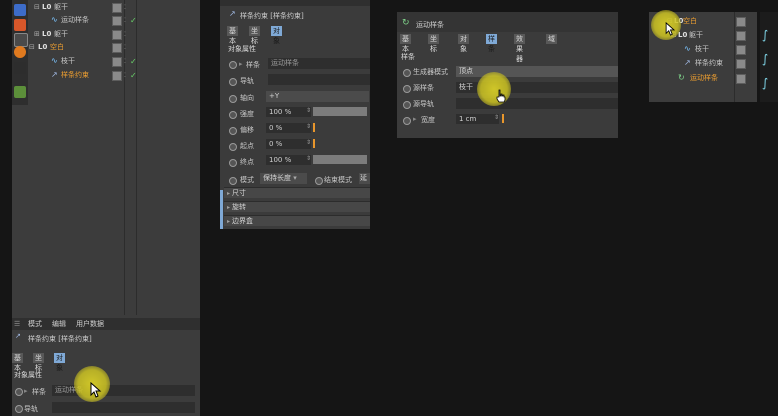 The width and height of the screenshot is (778, 416). I want to click on end-slider, so click(340, 159).